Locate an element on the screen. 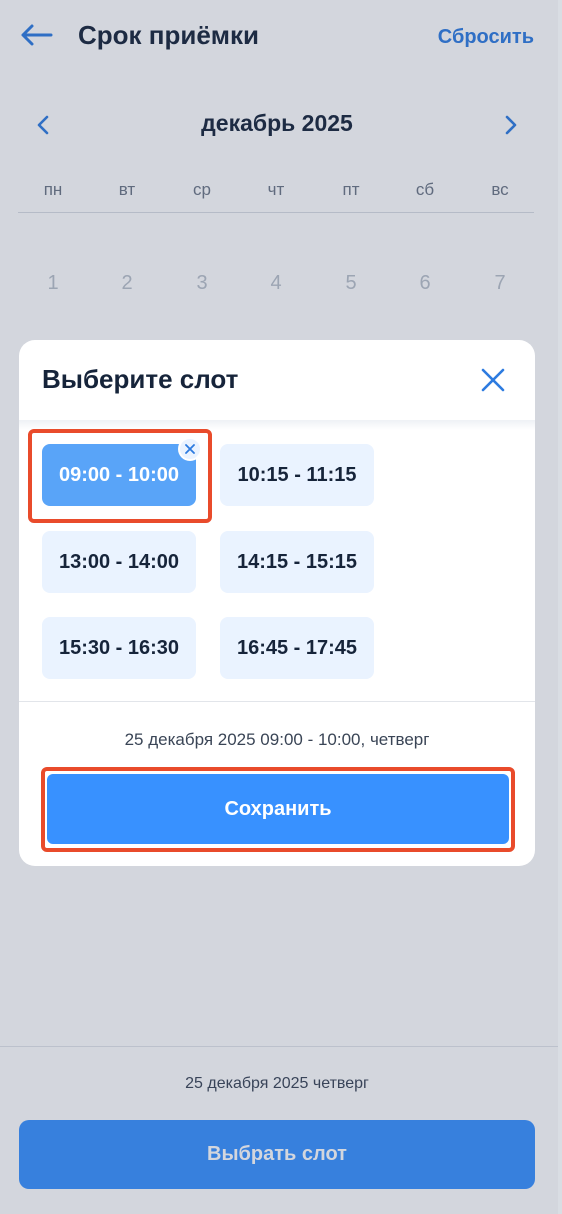 This screenshot has height=1214, width=562. slot-label: 09:00 - 10:00 is located at coordinates (119, 474).